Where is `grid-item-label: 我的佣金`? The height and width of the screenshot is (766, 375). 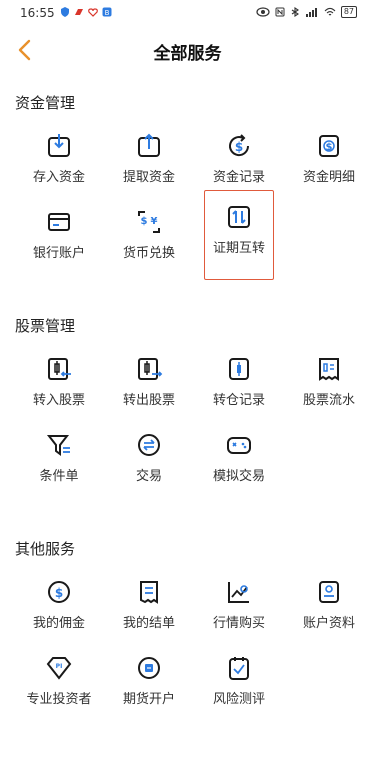 grid-item-label: 我的佣金 is located at coordinates (58, 623).